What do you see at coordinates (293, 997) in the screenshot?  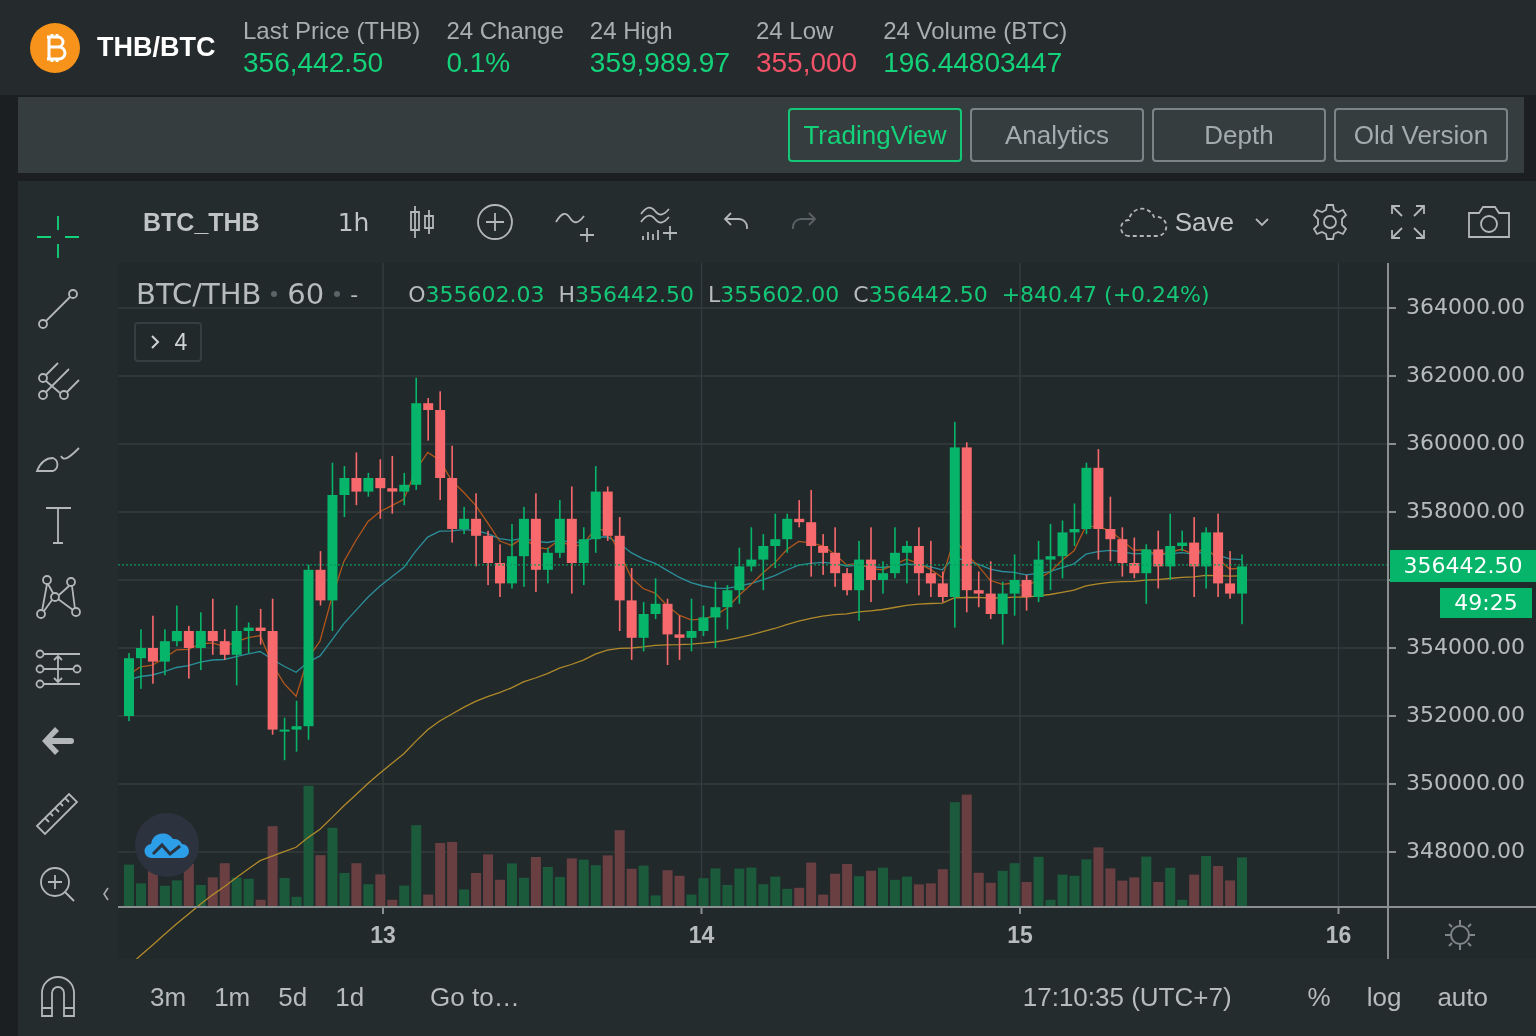 I see `range-button: 5d` at bounding box center [293, 997].